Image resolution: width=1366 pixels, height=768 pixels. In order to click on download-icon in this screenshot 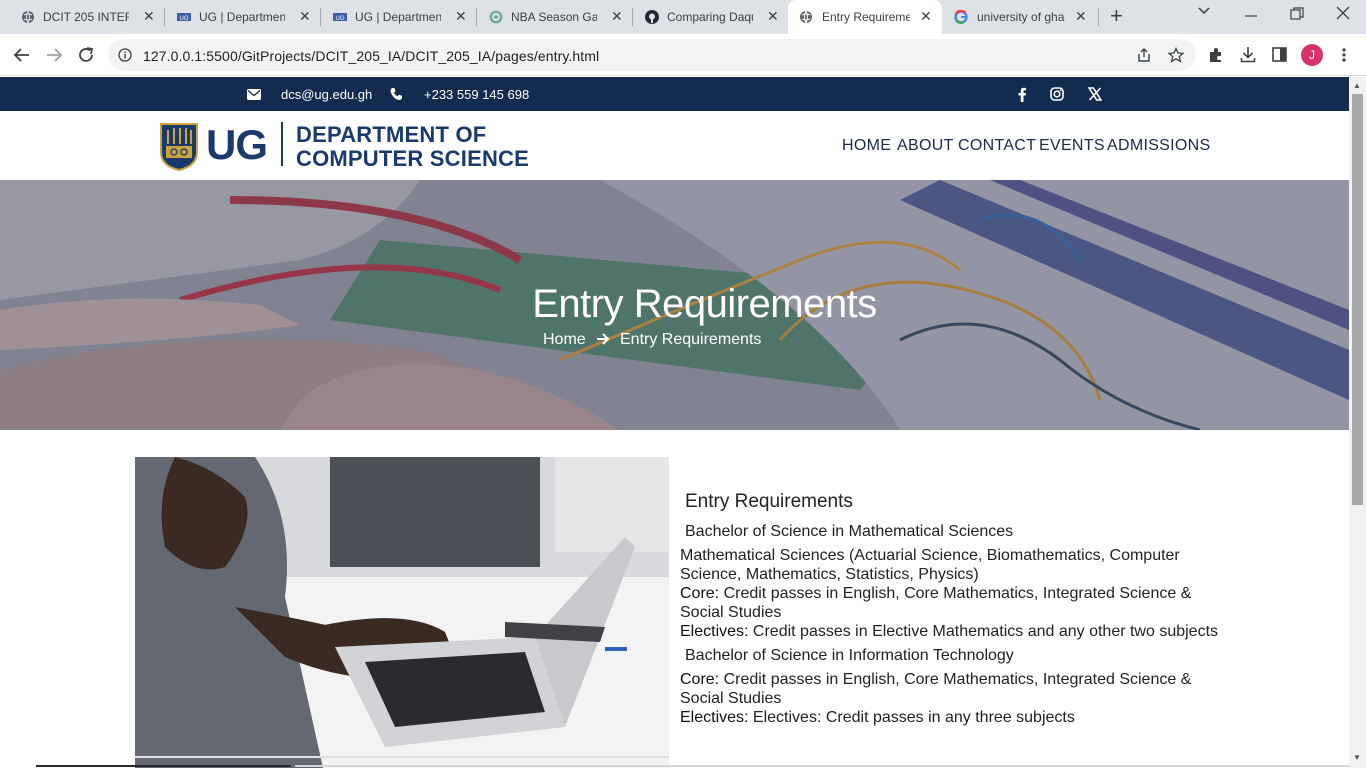, I will do `click(1248, 54)`.